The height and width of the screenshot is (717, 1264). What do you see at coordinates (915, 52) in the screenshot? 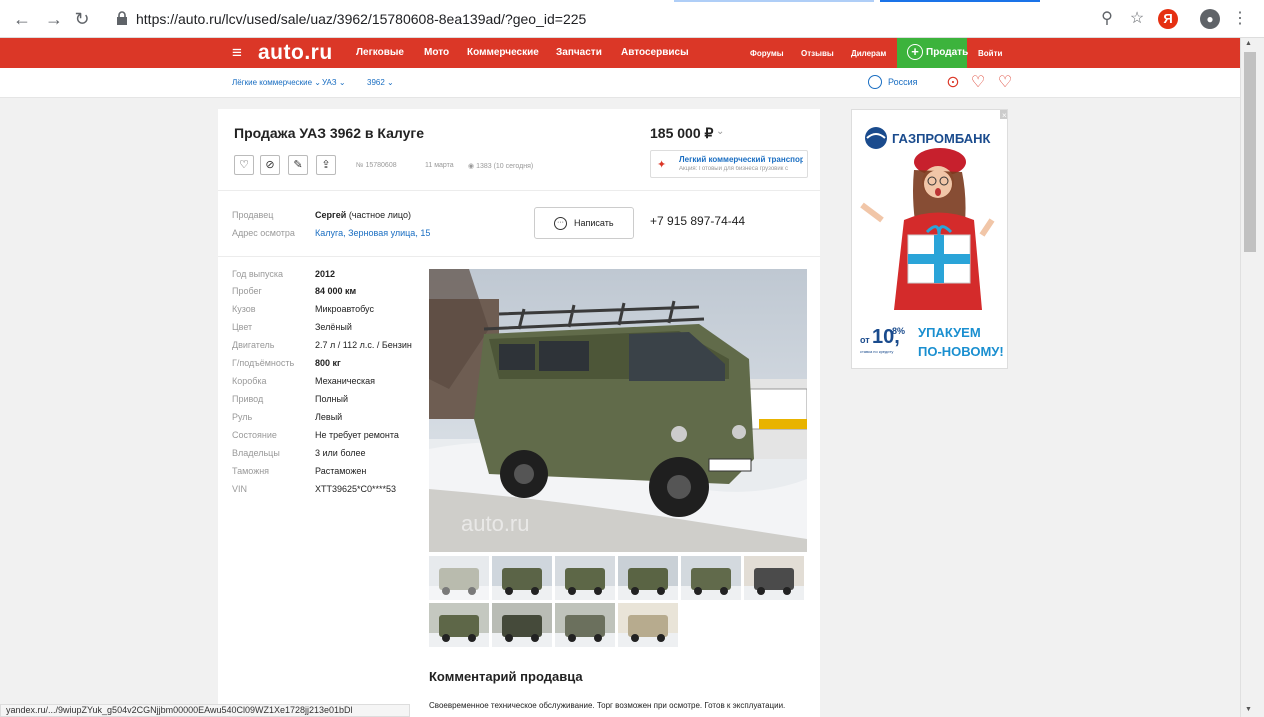
I see `plus-circle-icon: +` at bounding box center [915, 52].